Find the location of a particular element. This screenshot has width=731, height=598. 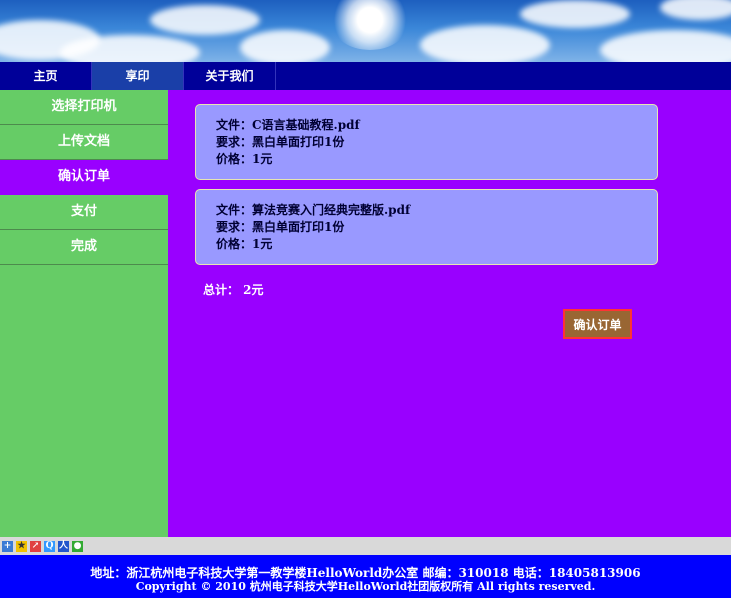

nav-tab-about-us: 关于我们 is located at coordinates (230, 76).